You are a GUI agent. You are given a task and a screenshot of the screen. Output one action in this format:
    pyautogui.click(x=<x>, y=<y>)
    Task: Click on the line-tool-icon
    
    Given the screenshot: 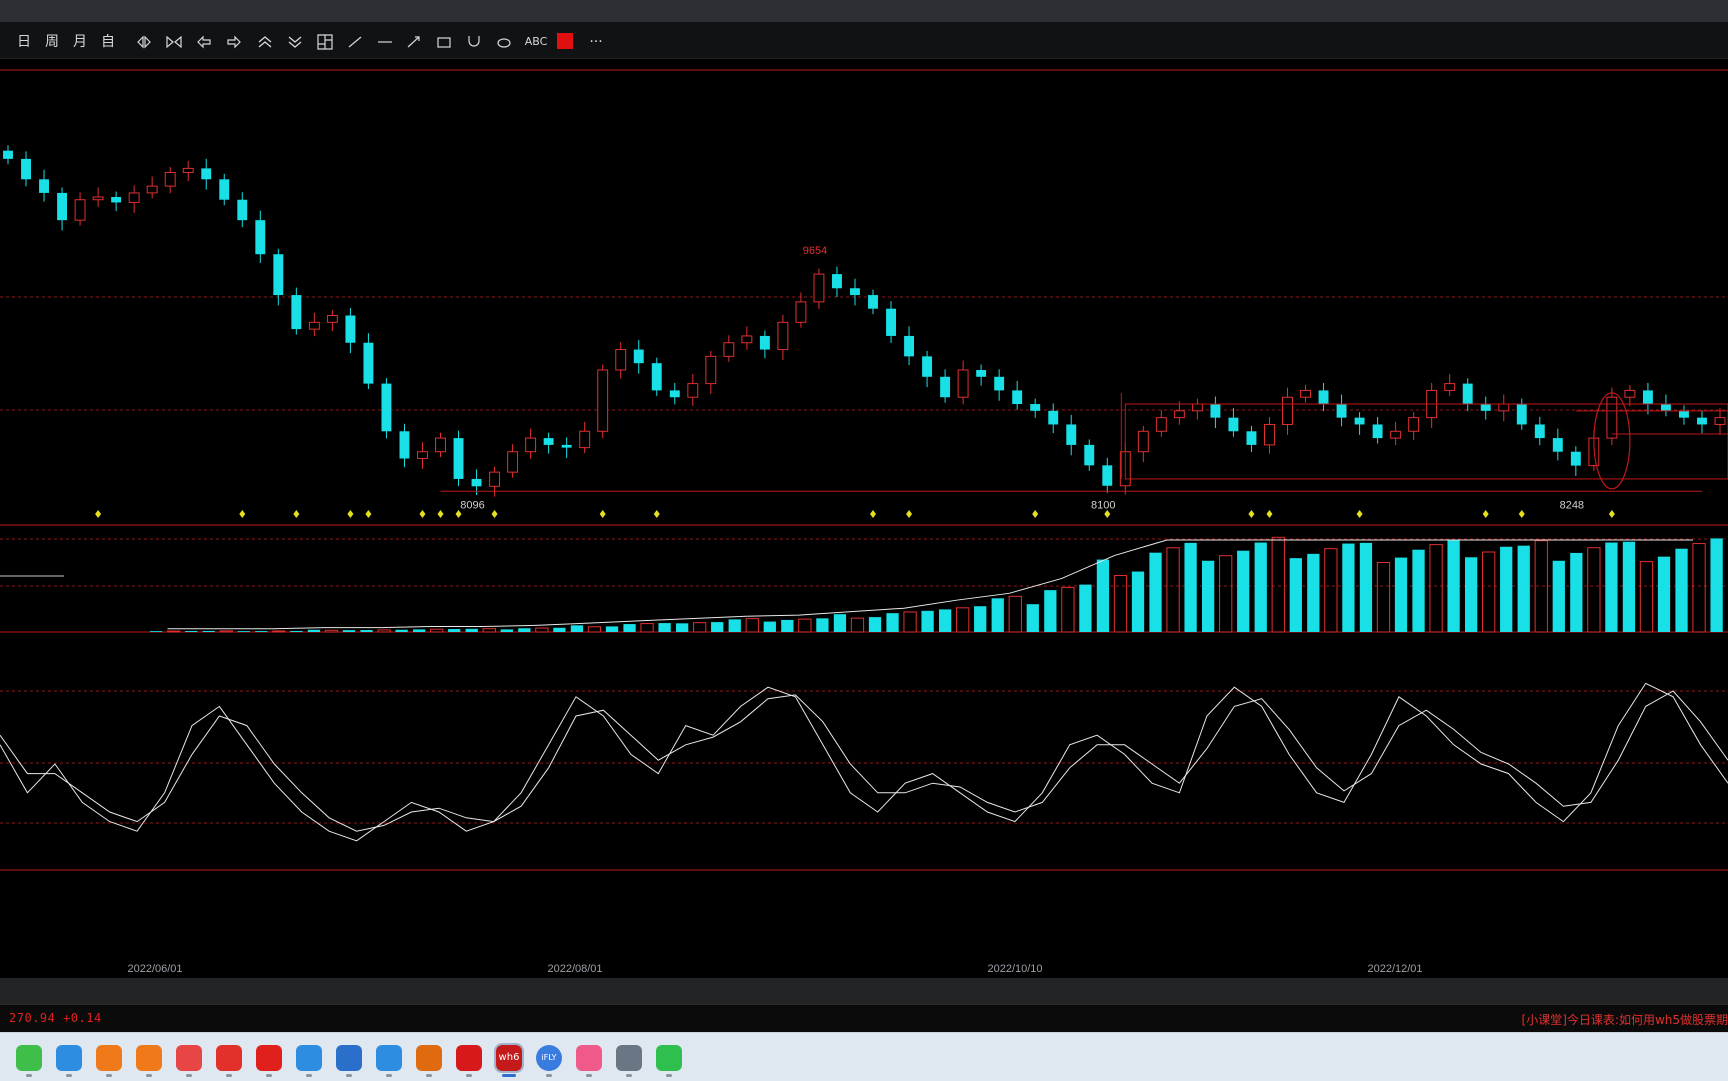 What is the action you would take?
    pyautogui.click(x=355, y=42)
    